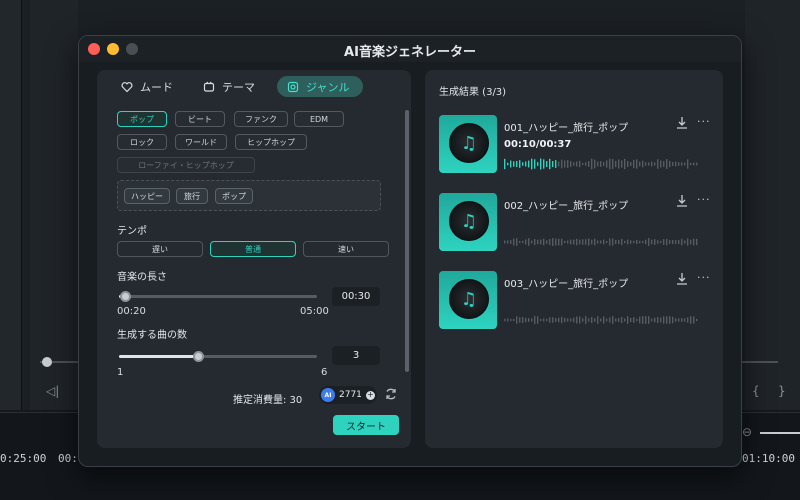  What do you see at coordinates (370, 395) in the screenshot?
I see `add-credits-icon: +` at bounding box center [370, 395].